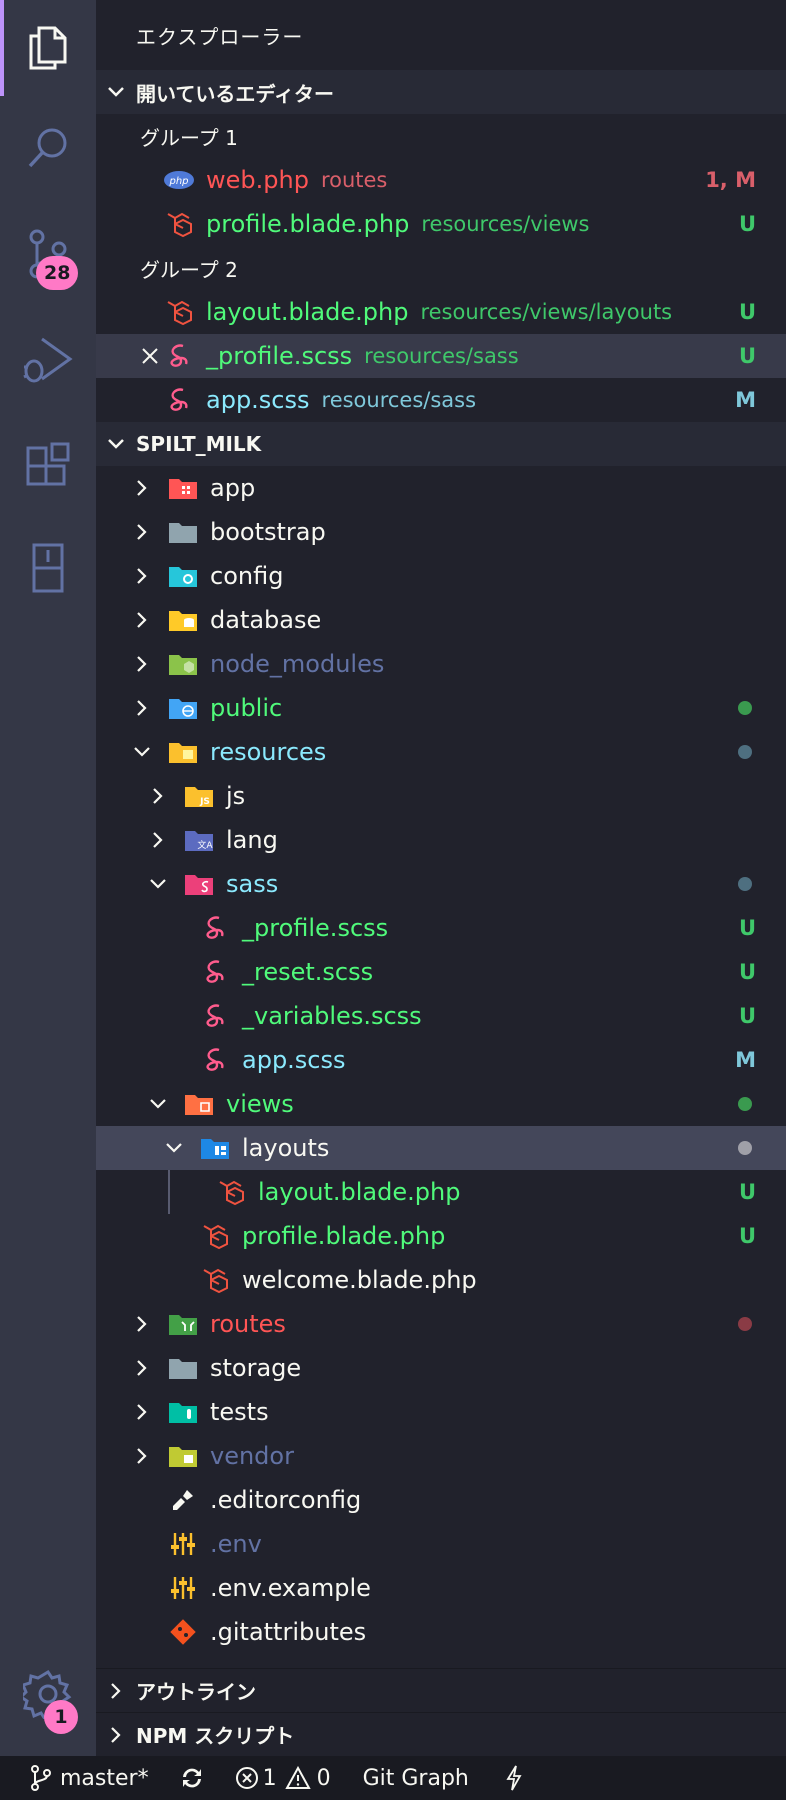 Image resolution: width=786 pixels, height=1800 pixels. Describe the element at coordinates (183, 752) in the screenshot. I see `folder-resources-open-icon` at that location.